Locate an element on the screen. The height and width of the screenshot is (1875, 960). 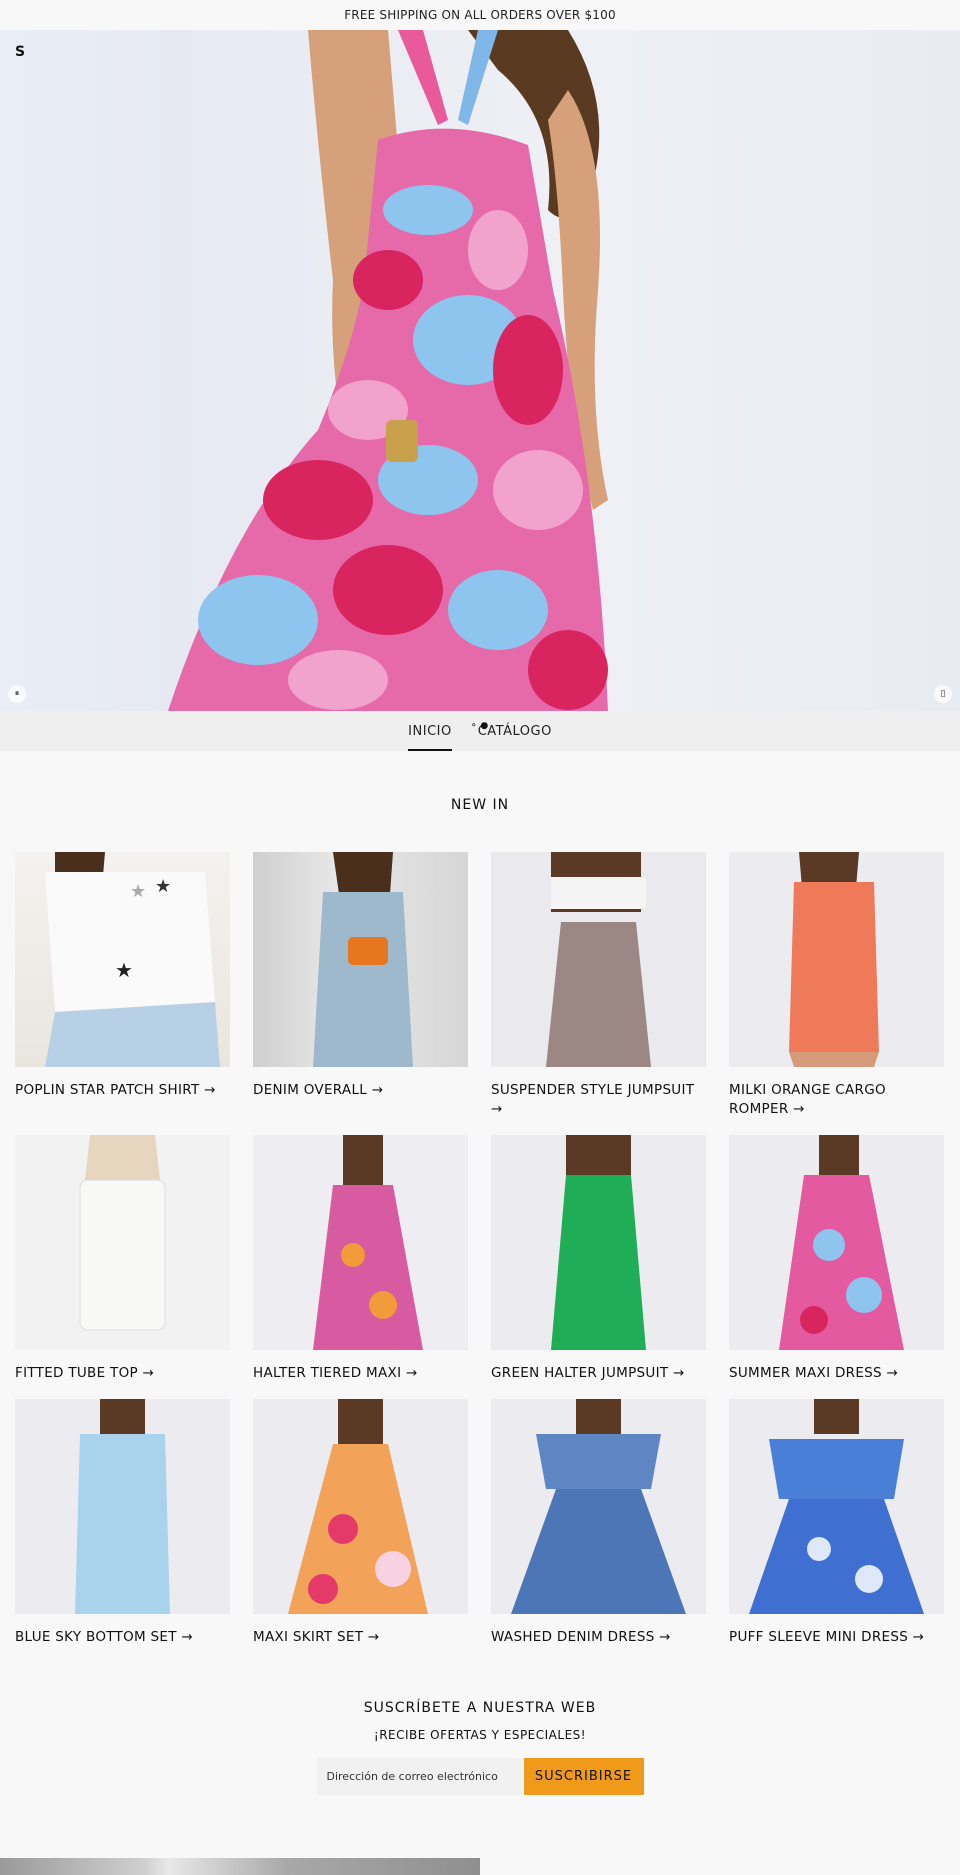
product-card: WASHED DENIM DRESS → is located at coordinates (598, 1523).